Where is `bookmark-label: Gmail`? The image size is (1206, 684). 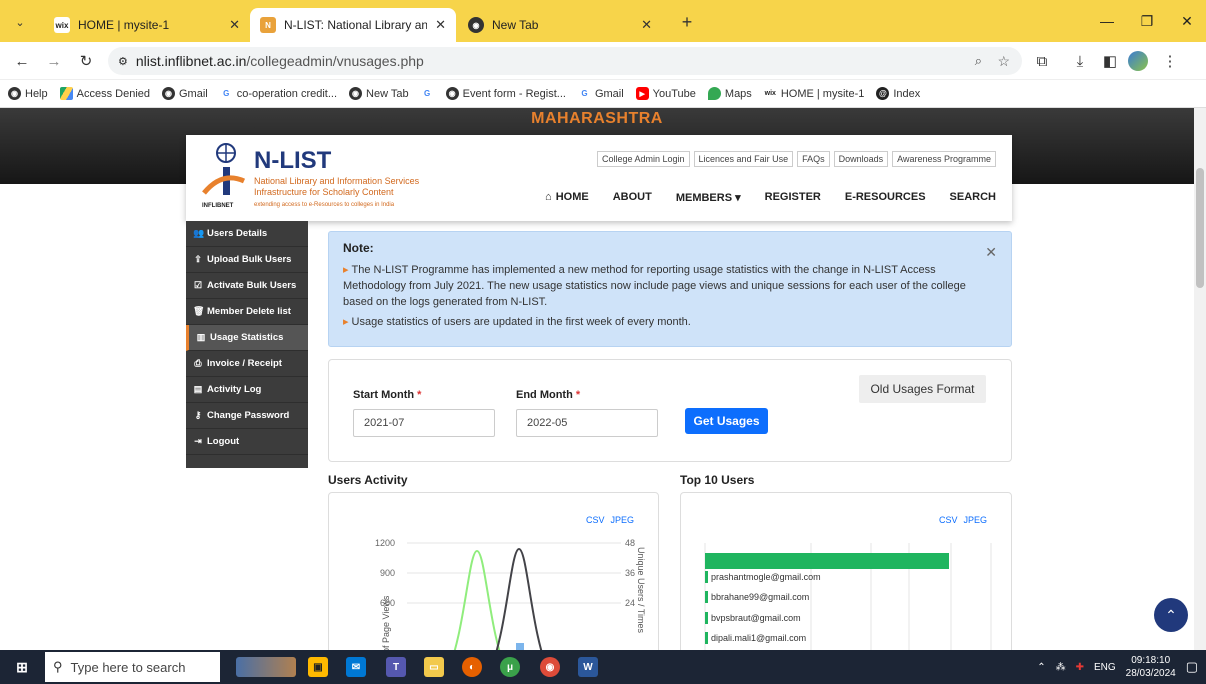 bookmark-label: Gmail is located at coordinates (609, 93).